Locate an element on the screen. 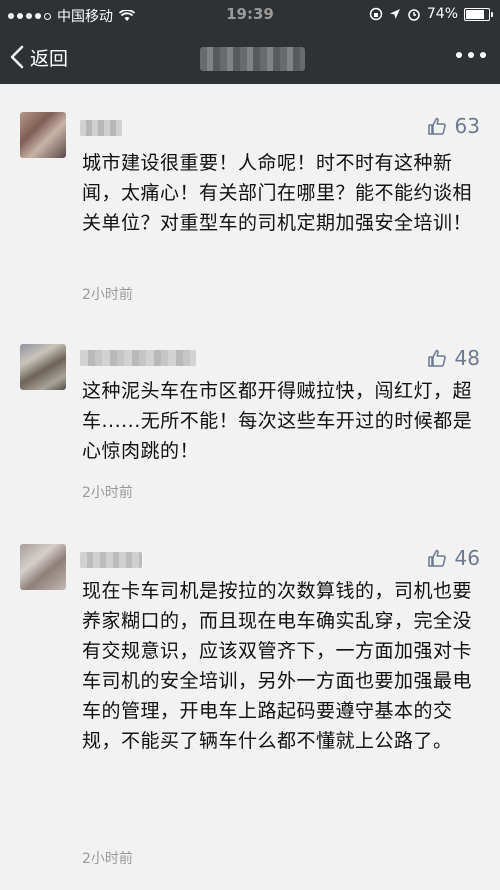  like-count: 63 is located at coordinates (467, 126).